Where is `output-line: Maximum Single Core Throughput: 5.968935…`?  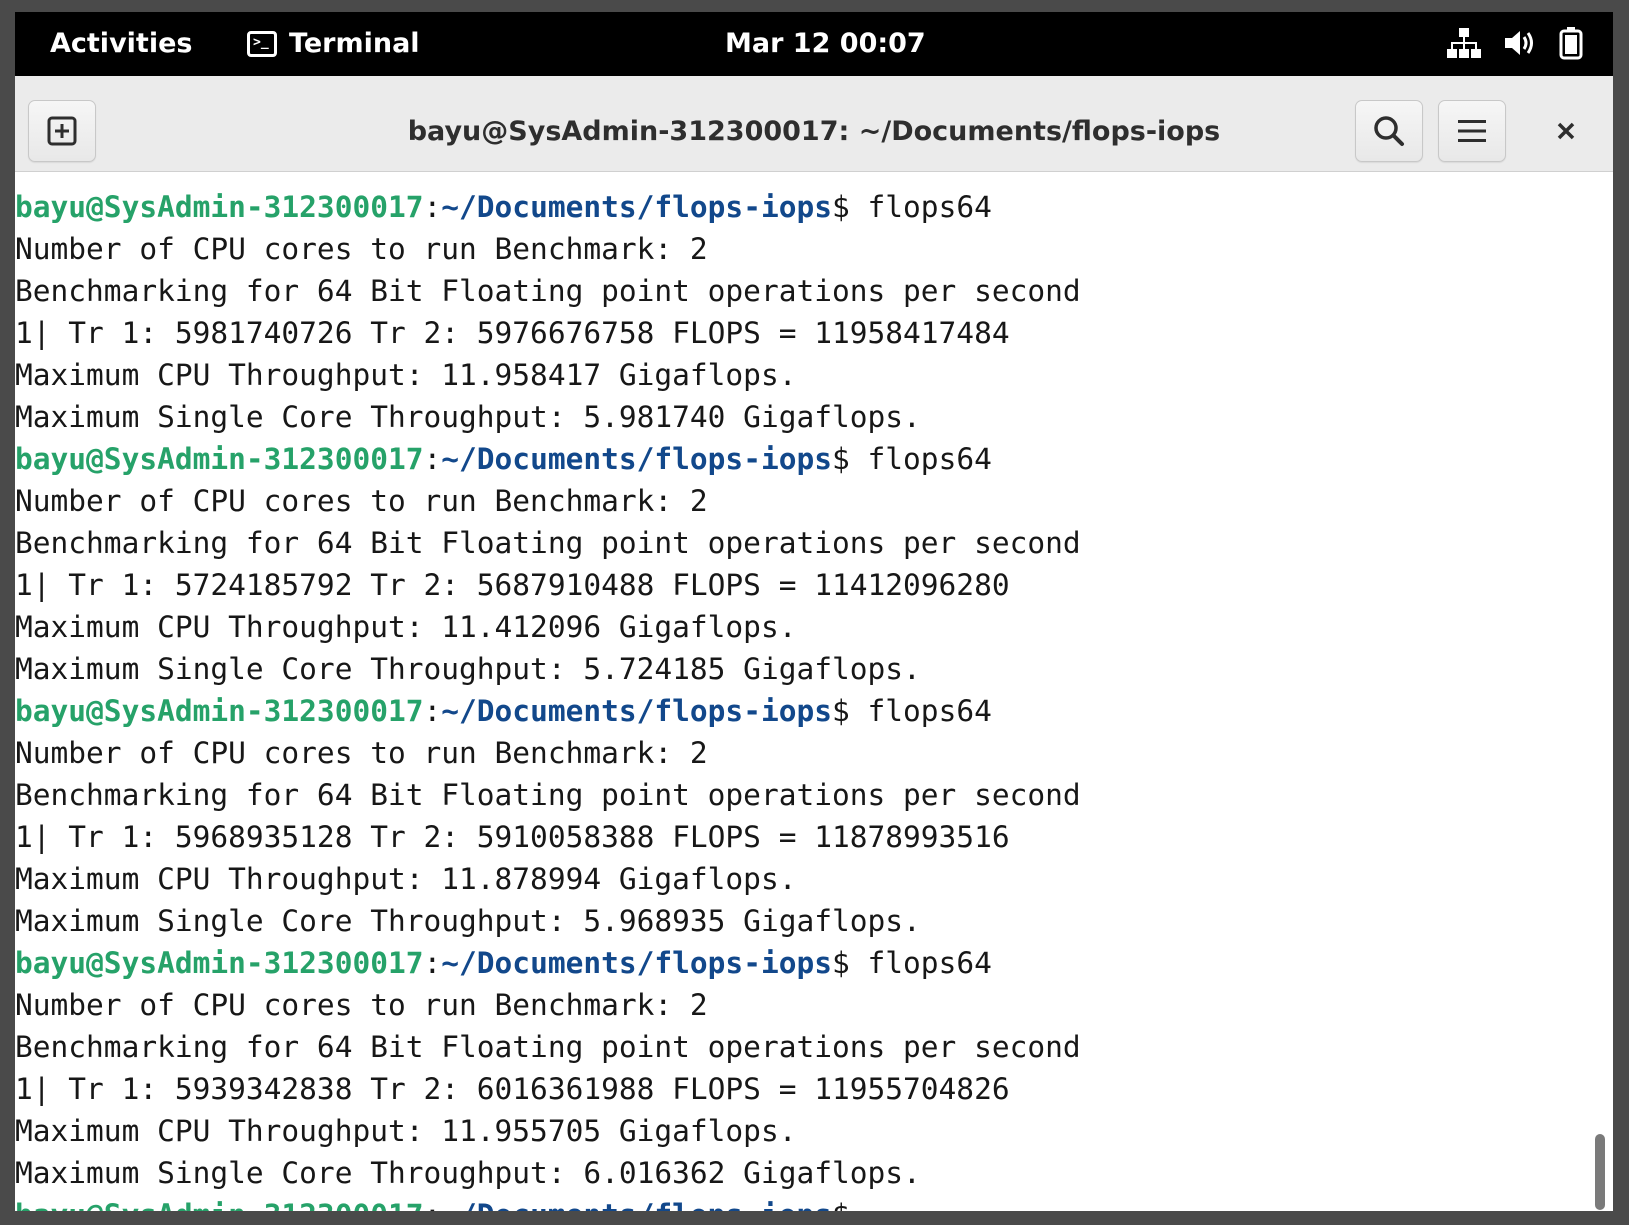 output-line: Maximum Single Core Throughput: 5.968935… is located at coordinates (468, 921).